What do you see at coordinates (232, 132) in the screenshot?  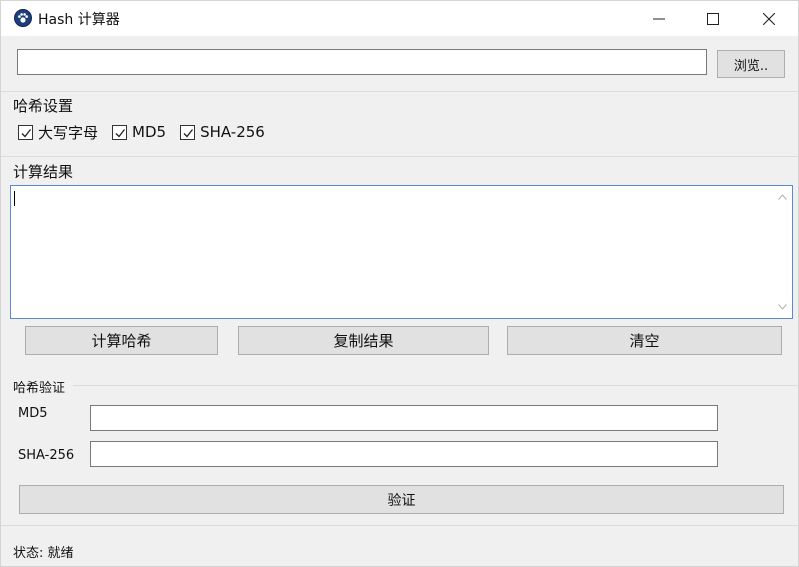 I see `sha256-checkbox-label: SHA-256` at bounding box center [232, 132].